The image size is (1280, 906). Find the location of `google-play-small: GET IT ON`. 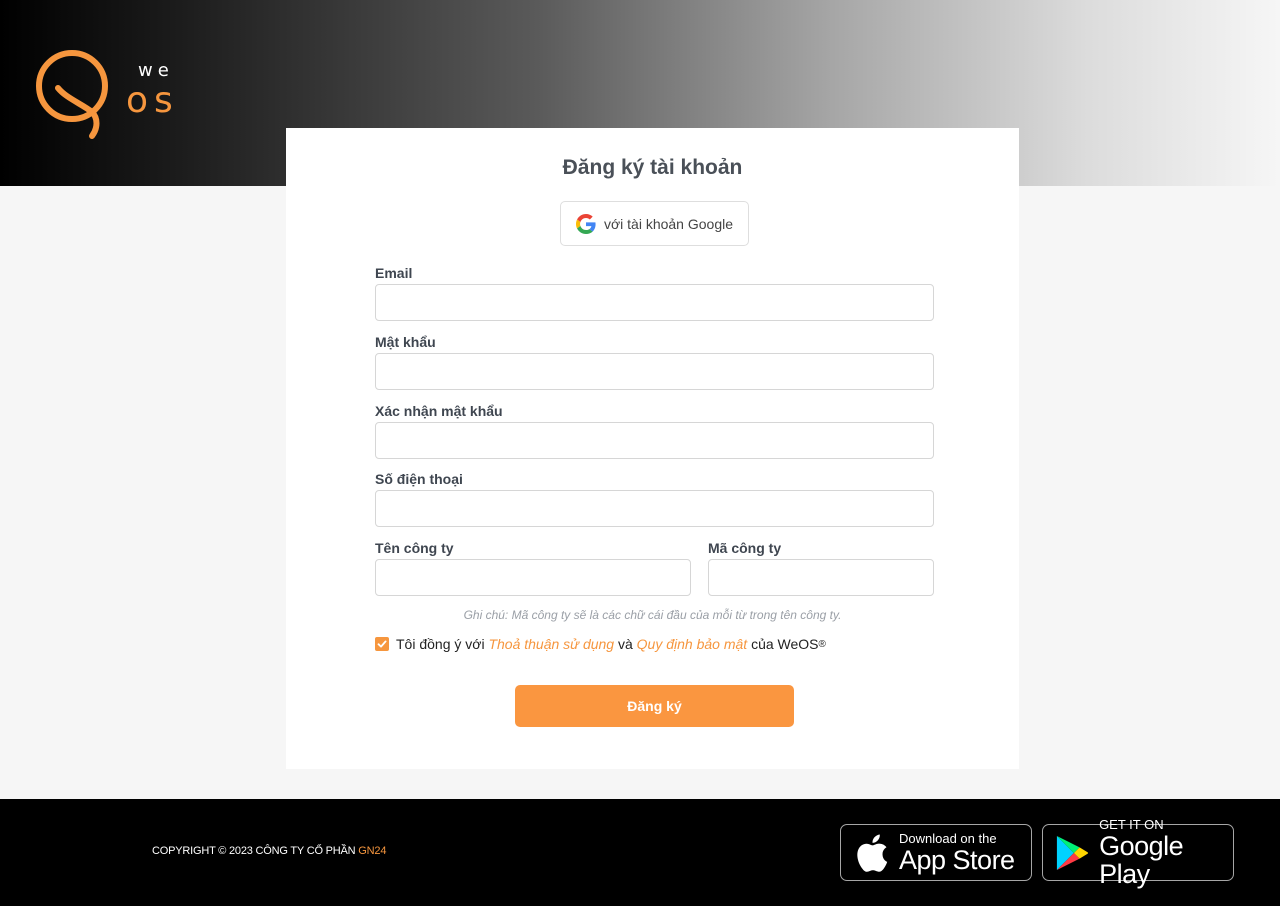

google-play-small: GET IT ON is located at coordinates (1131, 824).